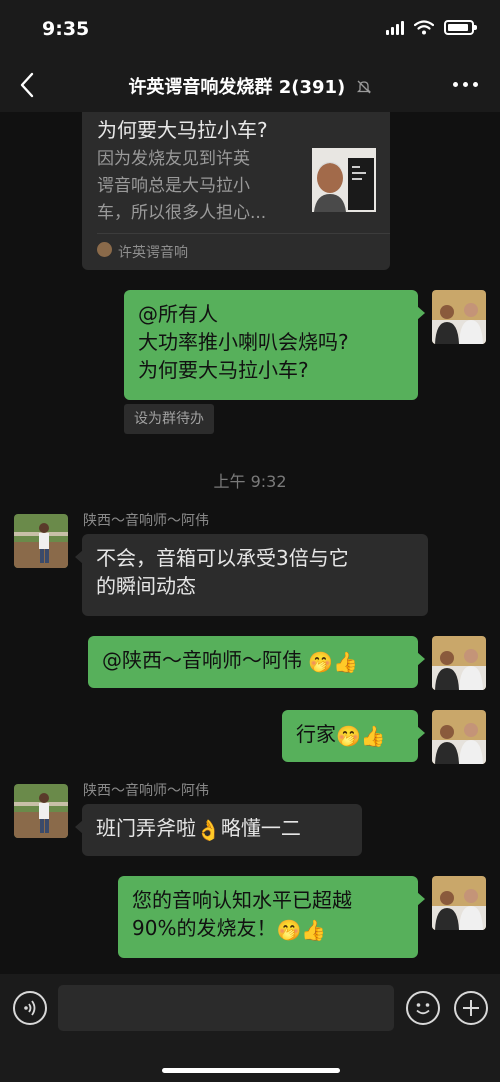 The image size is (500, 1082). Describe the element at coordinates (169, 419) in the screenshot. I see `set-group-todo-button: 设为群待办` at that location.